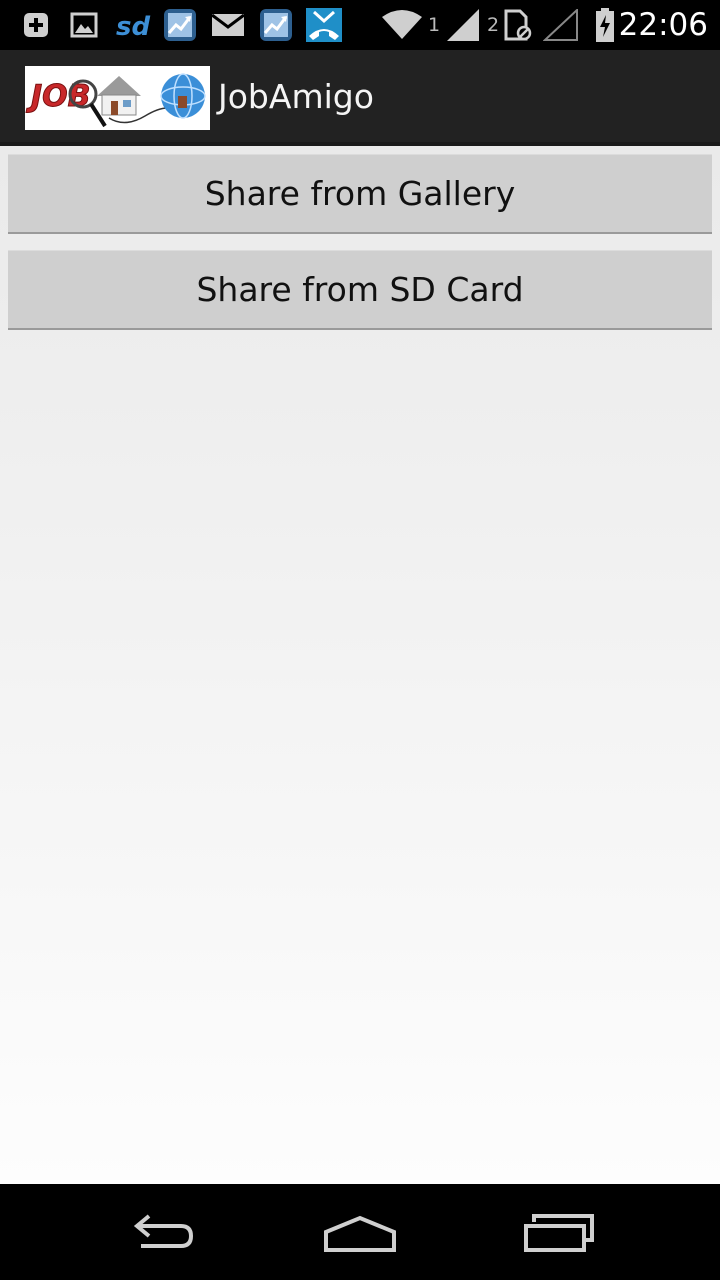  I want to click on share-from-gallery-button: Share from Gallery, so click(360, 194).